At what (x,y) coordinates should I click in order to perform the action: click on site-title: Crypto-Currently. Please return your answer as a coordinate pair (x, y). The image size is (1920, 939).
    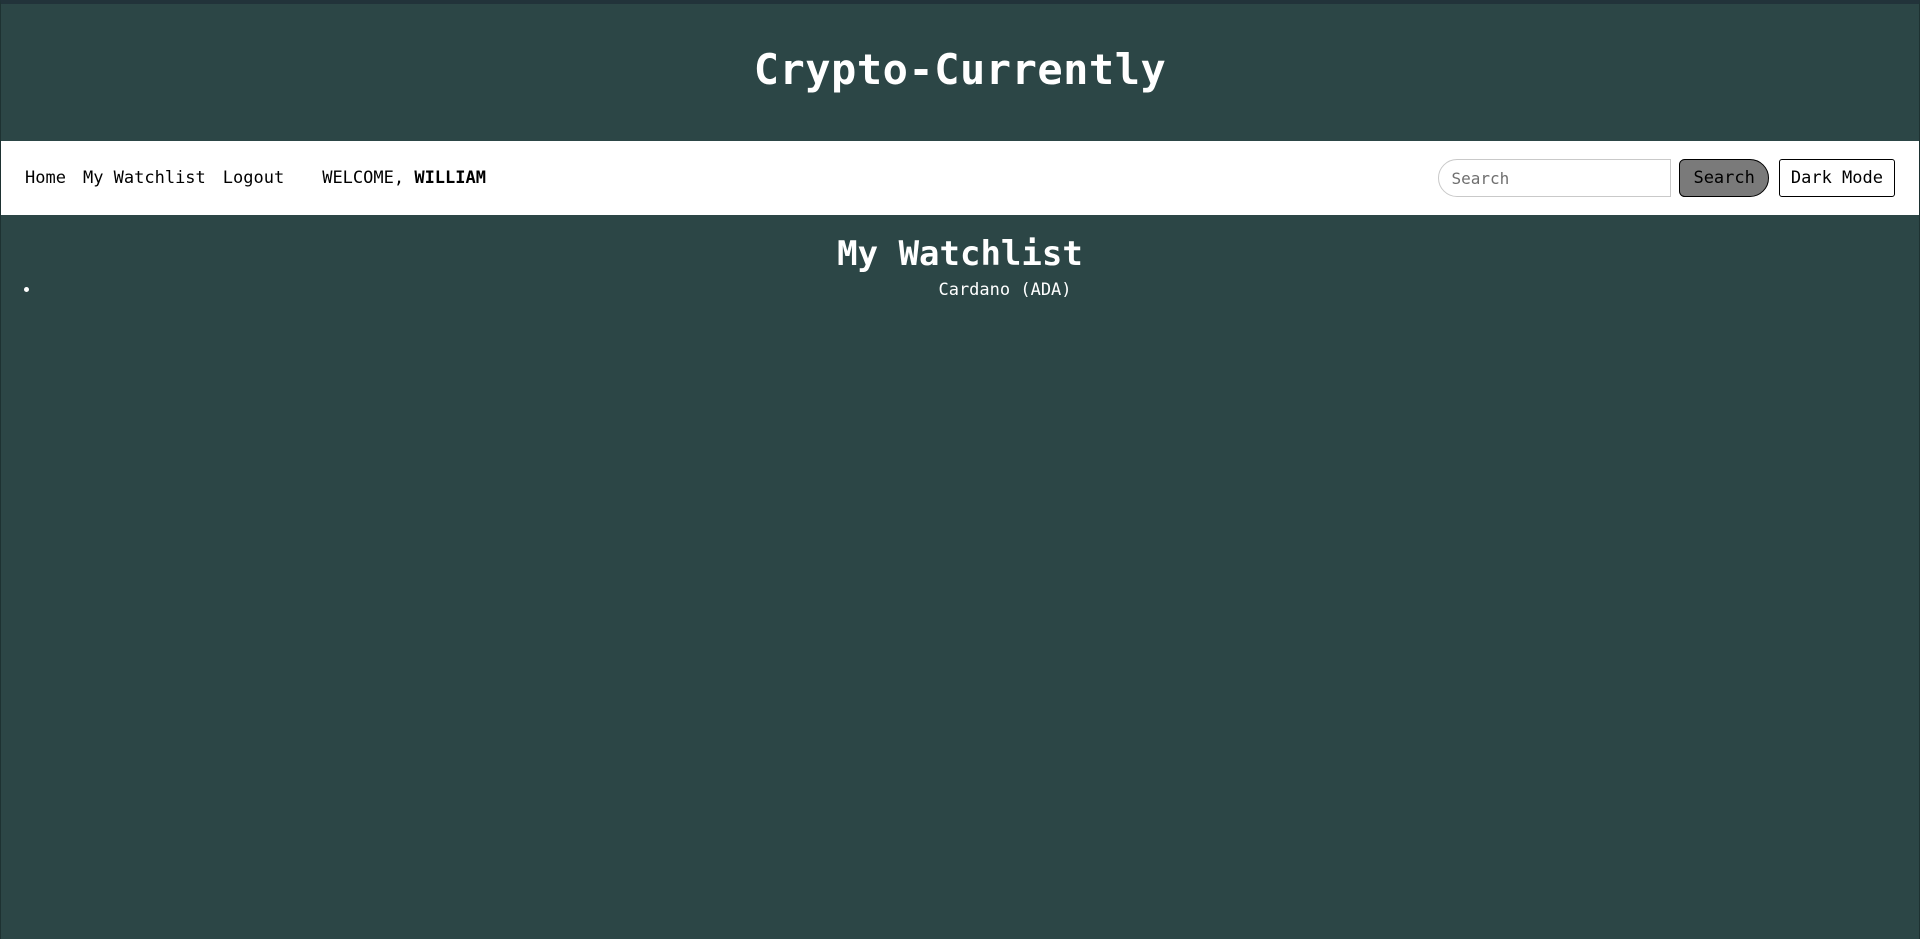
    Looking at the image, I should click on (960, 69).